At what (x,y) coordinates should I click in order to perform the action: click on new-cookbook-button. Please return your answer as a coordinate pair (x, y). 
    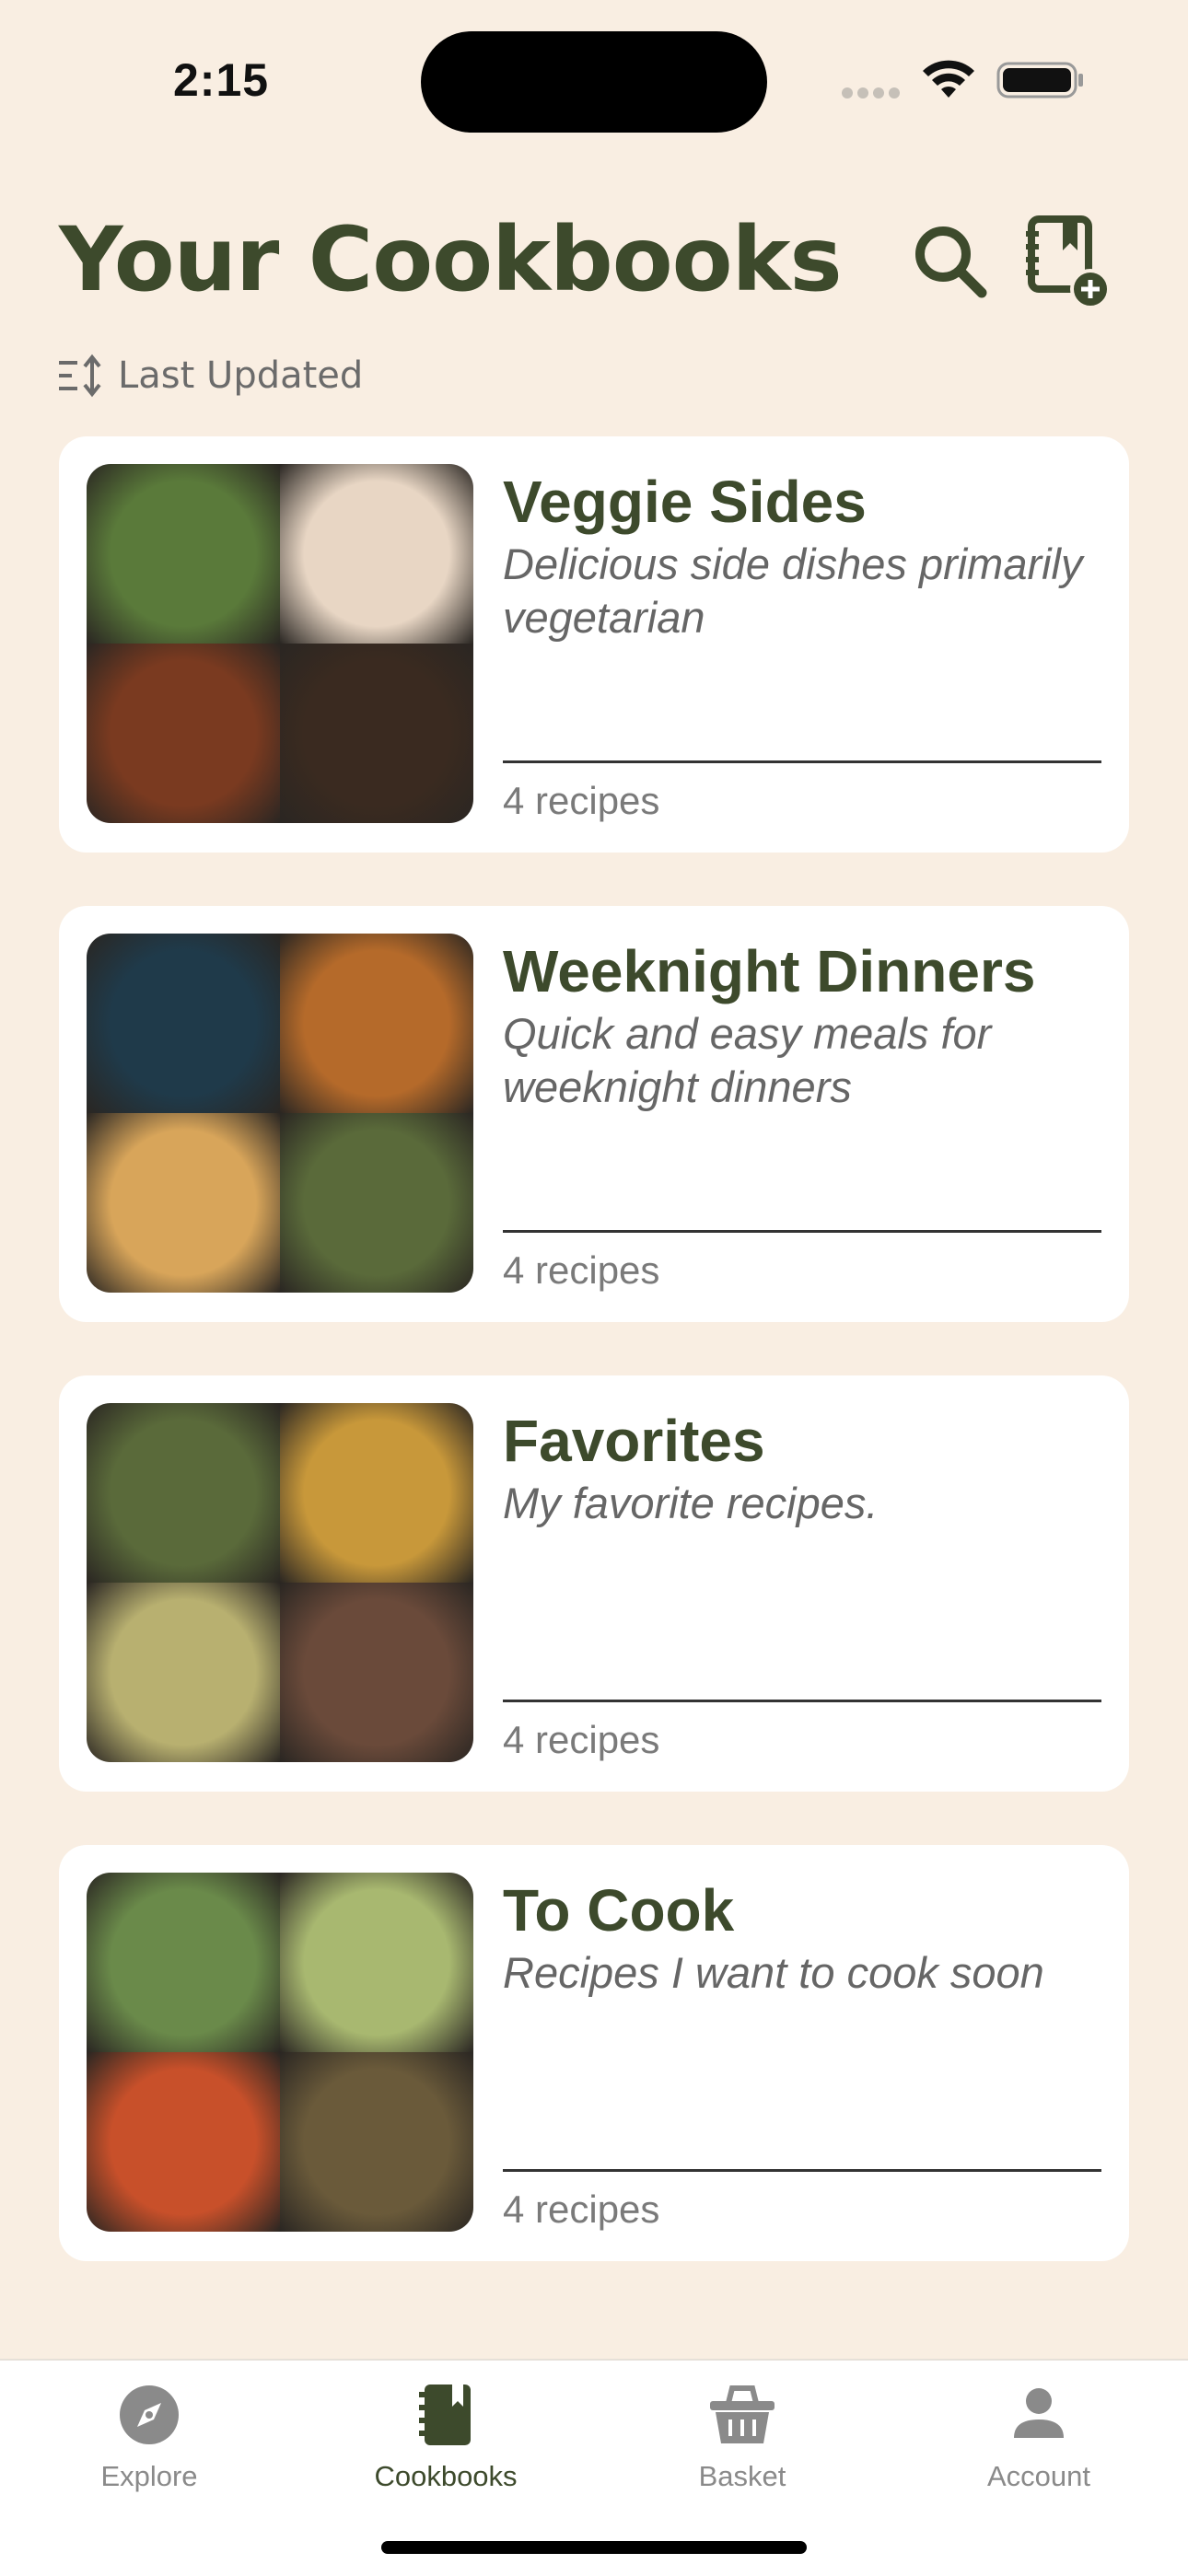
    Looking at the image, I should click on (1066, 262).